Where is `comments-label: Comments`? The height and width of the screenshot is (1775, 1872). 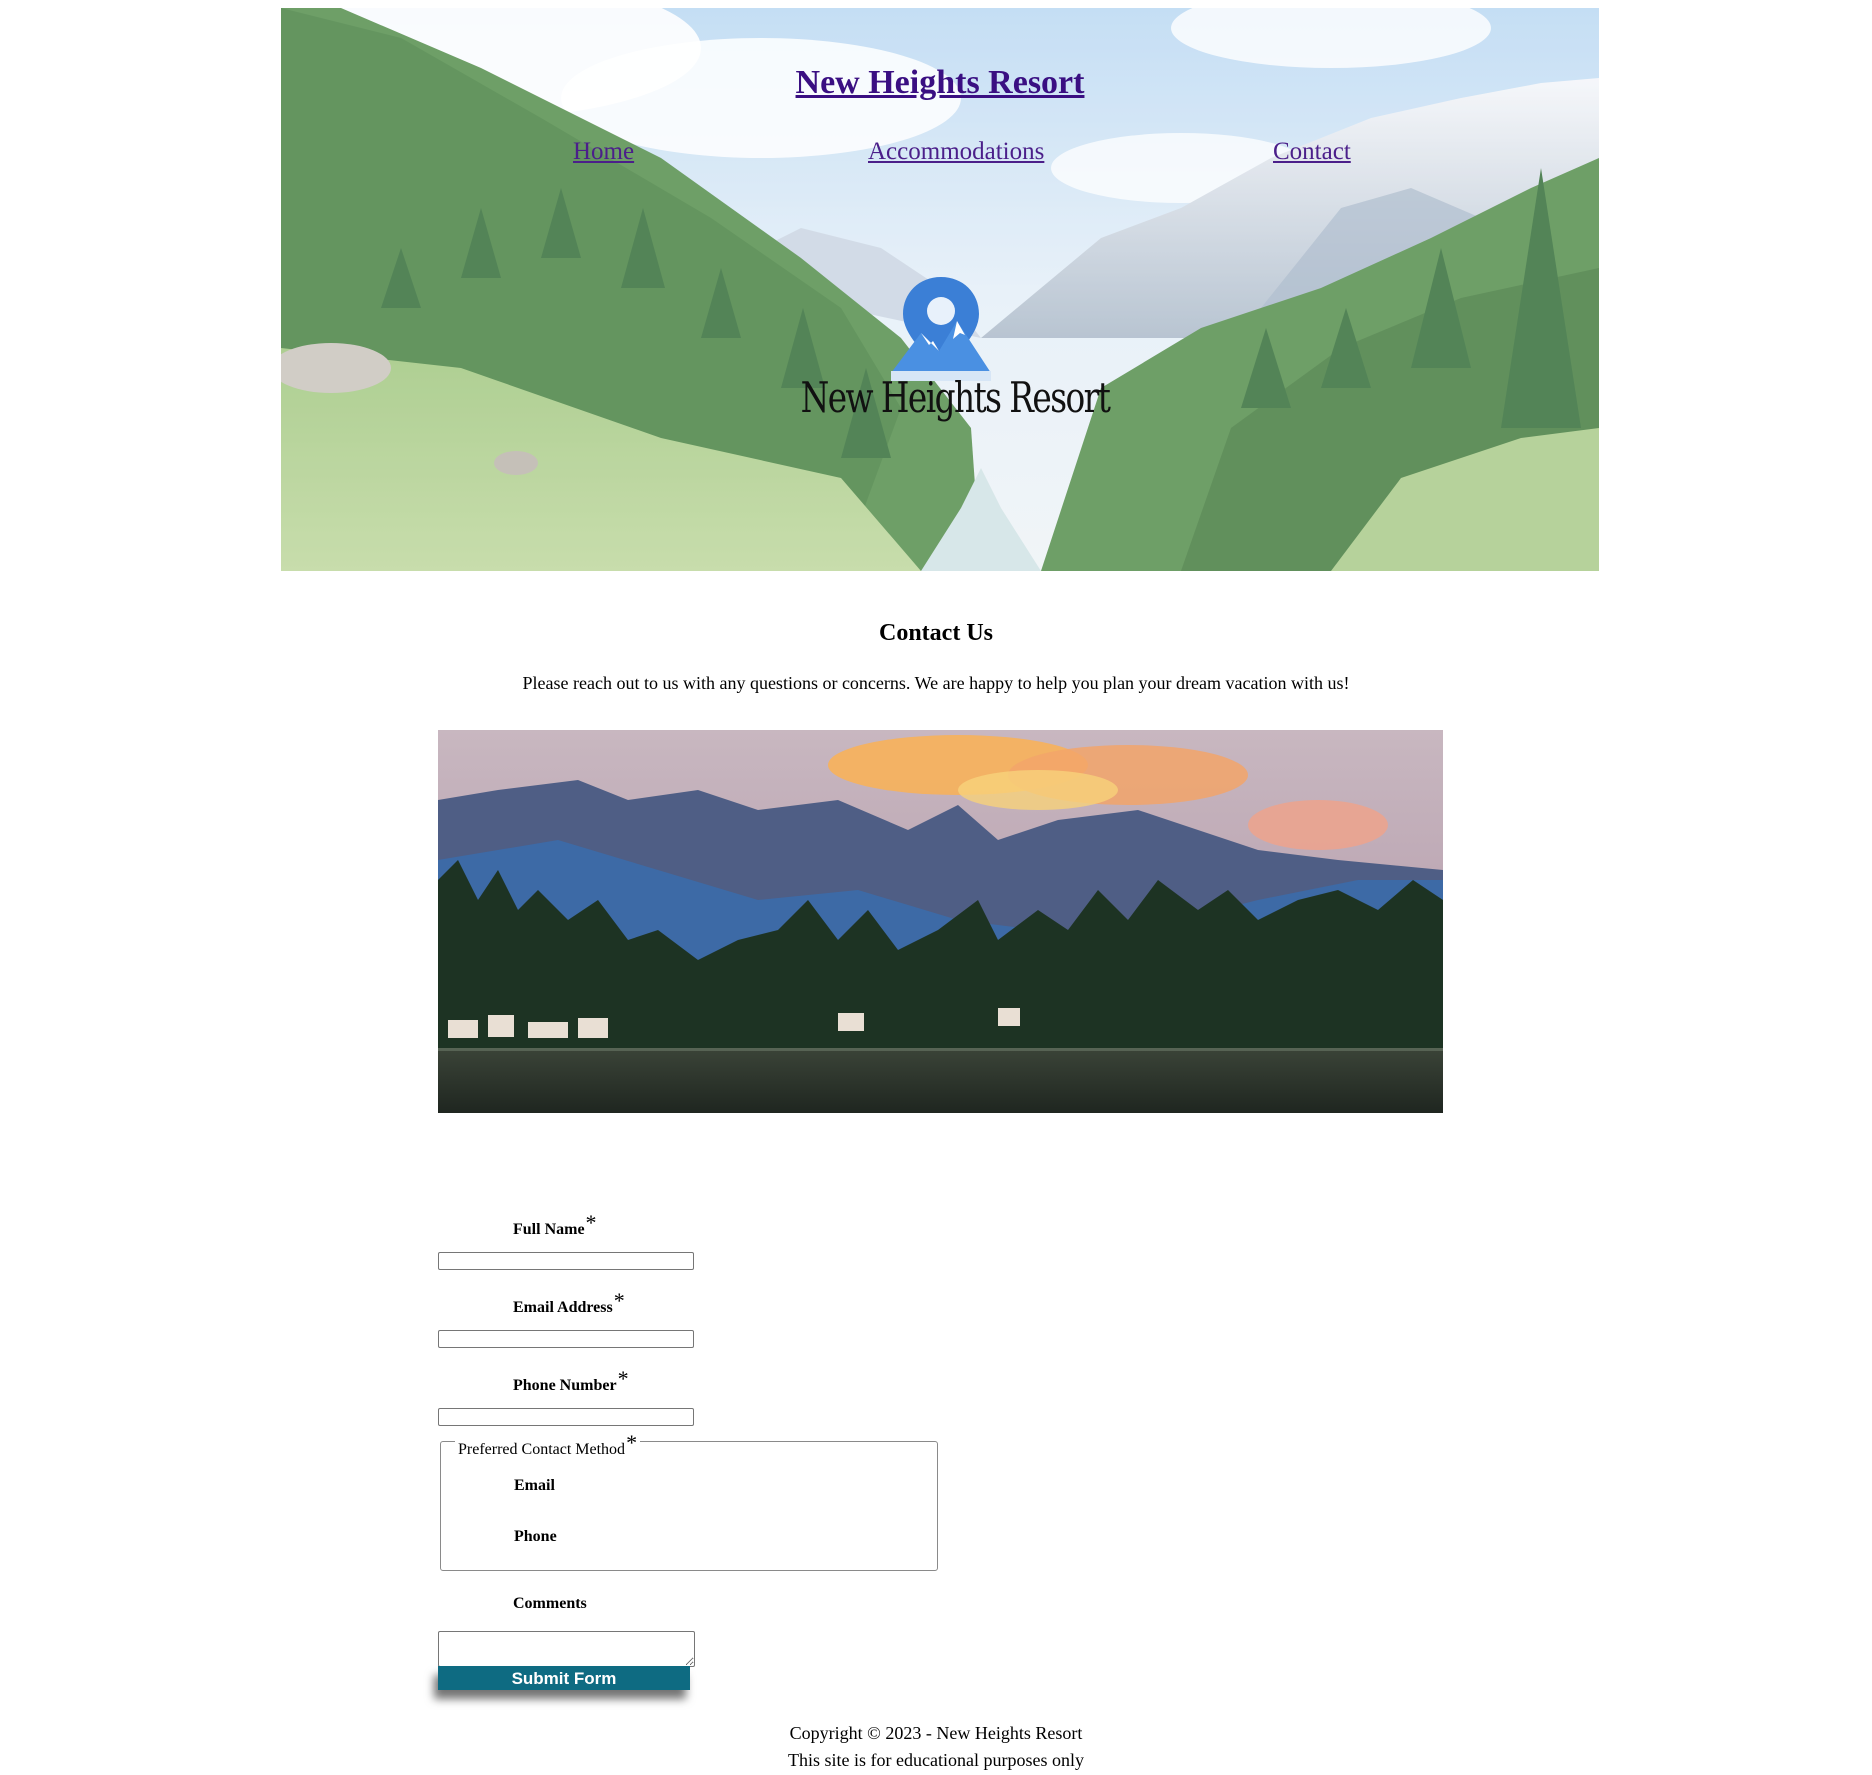
comments-label: Comments is located at coordinates (550, 1603).